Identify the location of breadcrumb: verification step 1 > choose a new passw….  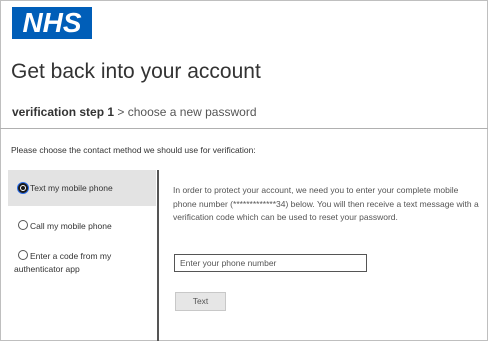
(134, 112).